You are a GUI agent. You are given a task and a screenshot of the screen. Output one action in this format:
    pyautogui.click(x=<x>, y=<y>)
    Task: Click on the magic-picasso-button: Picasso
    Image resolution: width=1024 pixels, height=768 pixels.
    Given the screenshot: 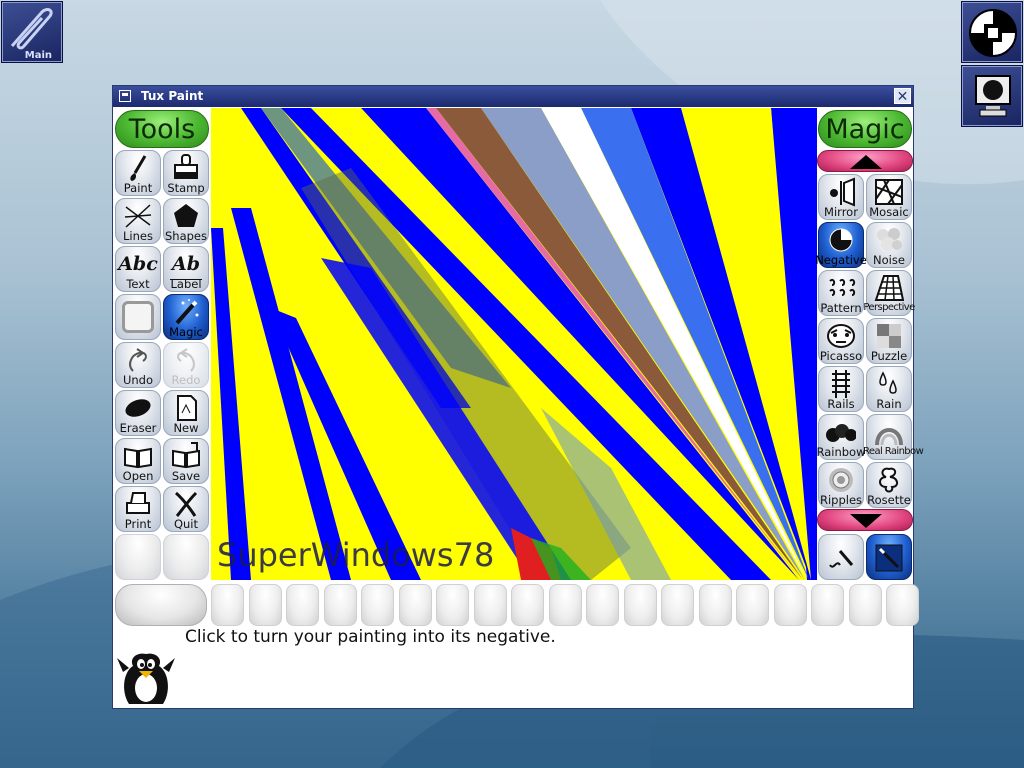 What is the action you would take?
    pyautogui.click(x=841, y=341)
    